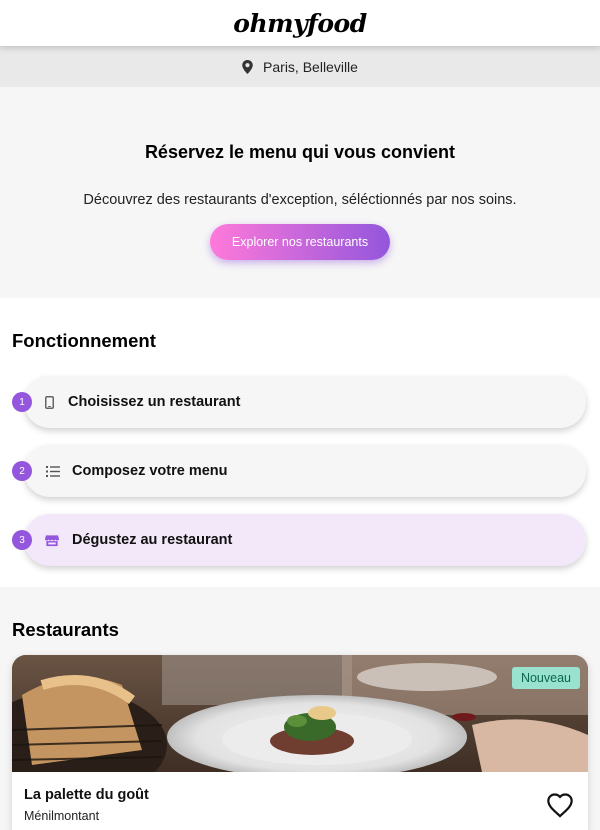 This screenshot has width=600, height=830. I want to click on restaurant-area: Ménilmontant, so click(62, 816).